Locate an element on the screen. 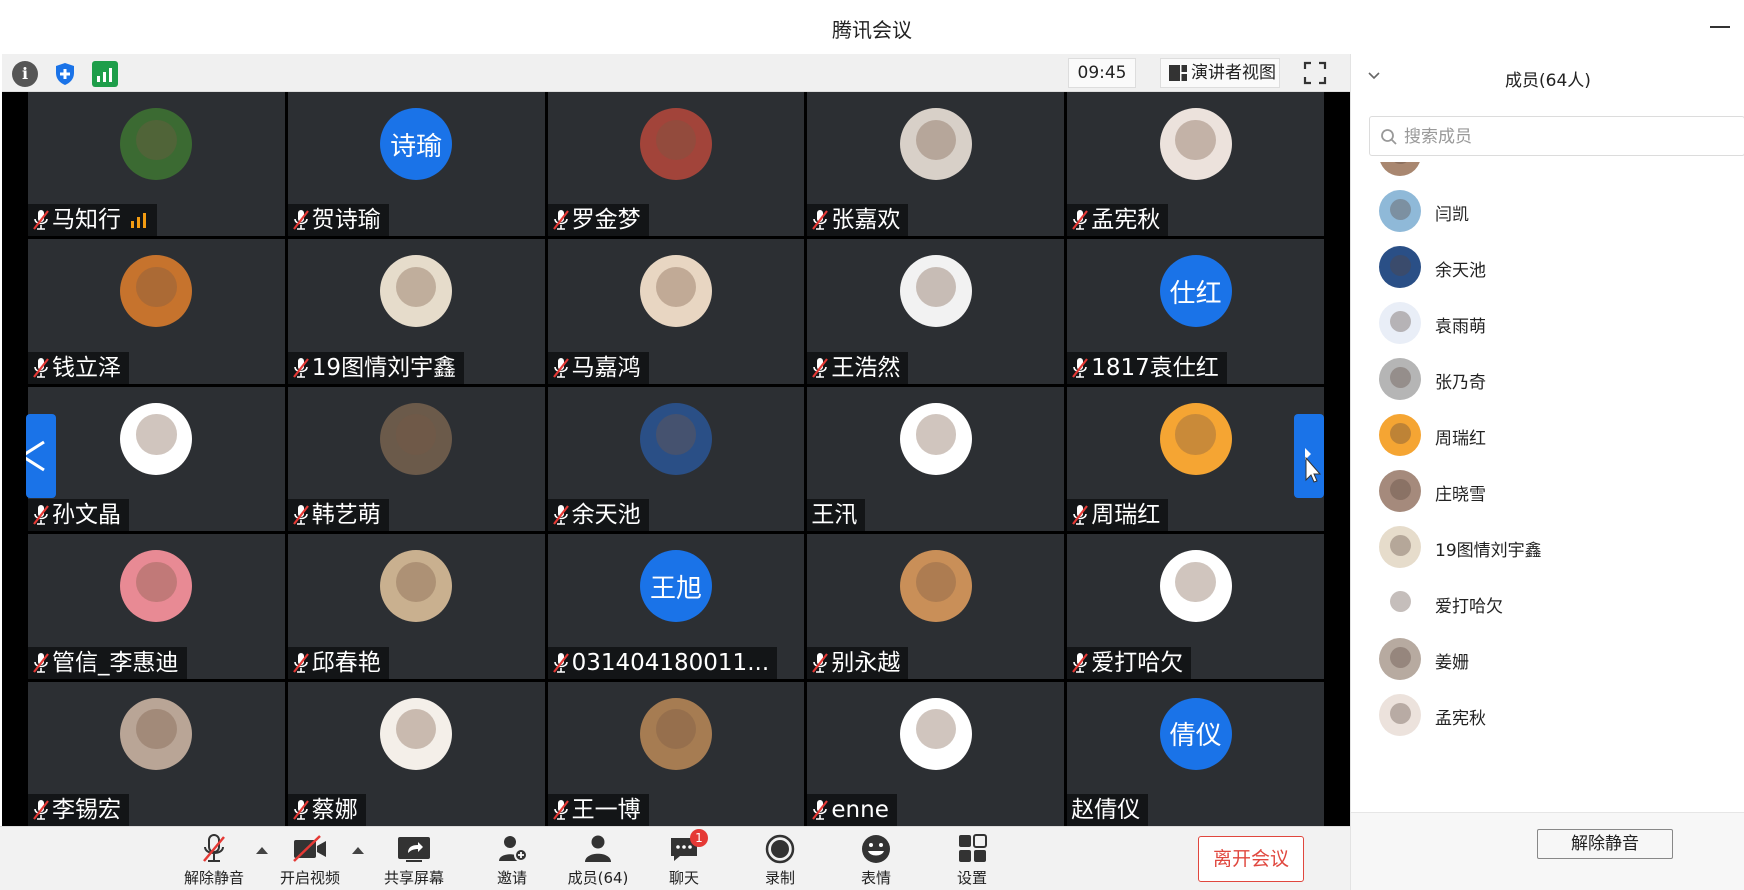 The width and height of the screenshot is (1744, 890). chevron-left-icon is located at coordinates (35, 456).